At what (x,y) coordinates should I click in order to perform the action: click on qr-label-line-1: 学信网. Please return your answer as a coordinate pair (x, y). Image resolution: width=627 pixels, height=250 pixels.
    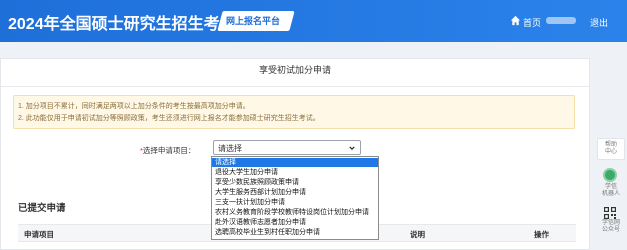
    Looking at the image, I should click on (610, 223).